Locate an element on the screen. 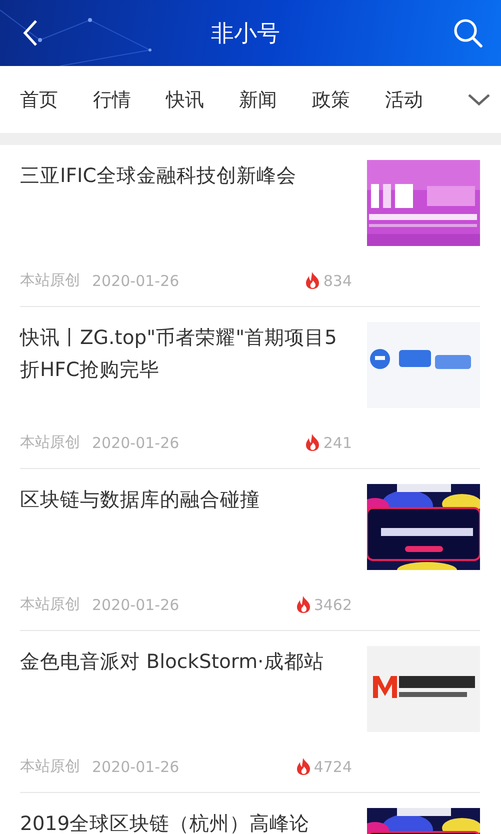 This screenshot has height=834, width=501. search-icon is located at coordinates (468, 33).